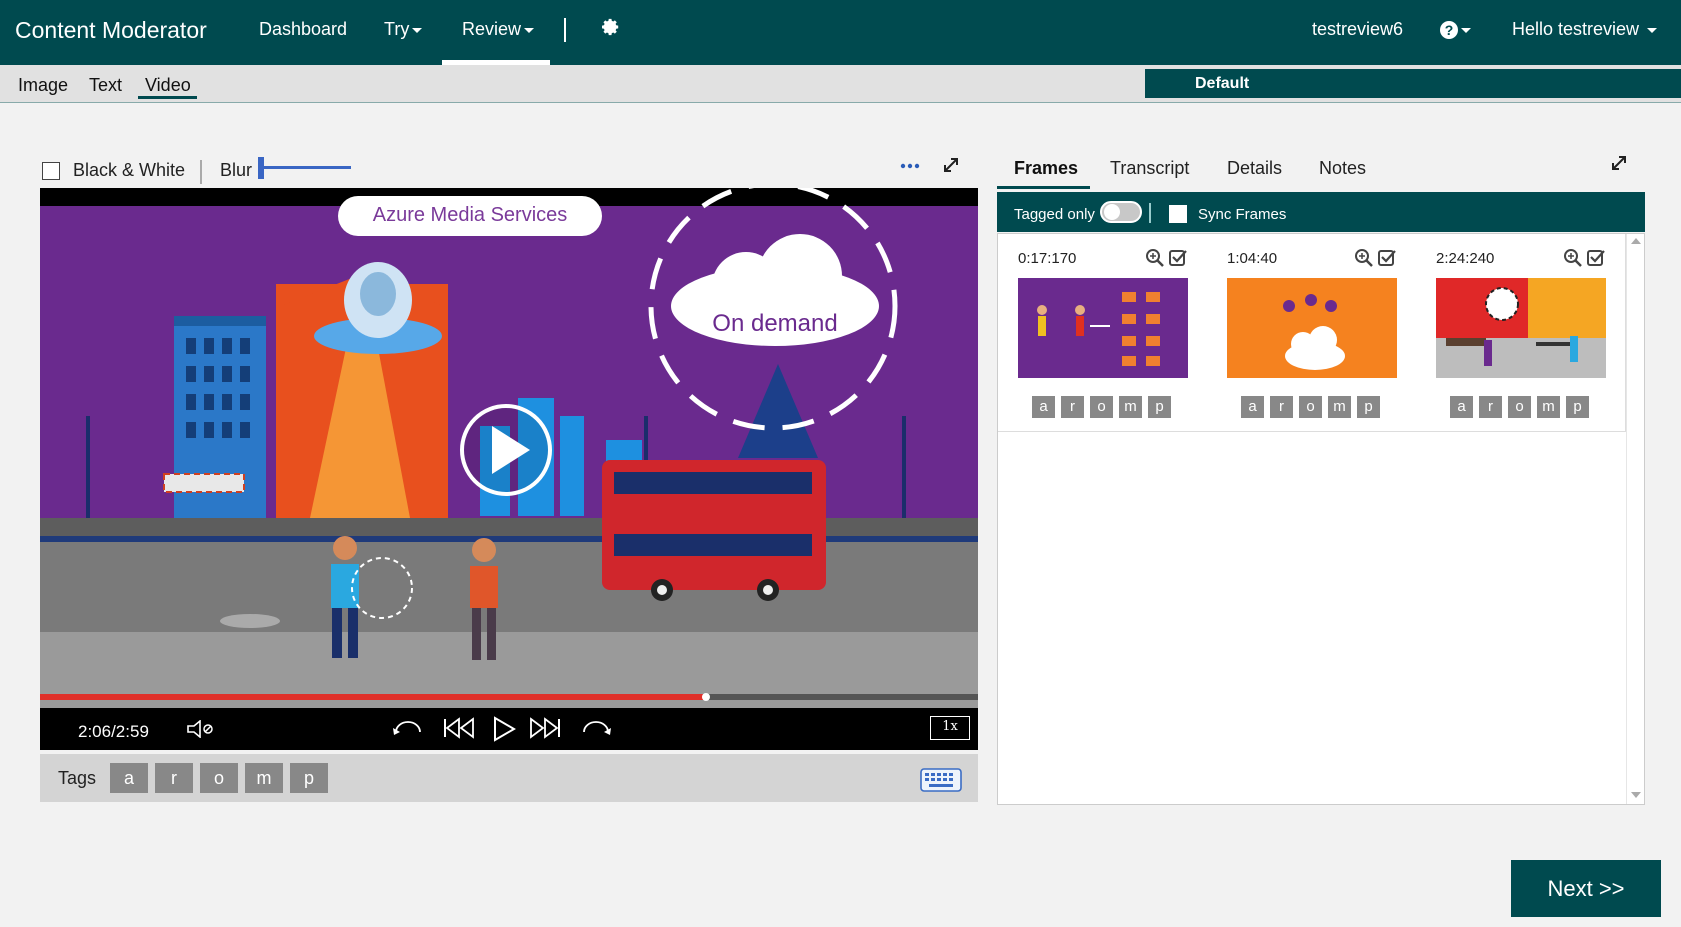 The height and width of the screenshot is (927, 1681). What do you see at coordinates (1357, 29) in the screenshot?
I see `team-selector: testreview6` at bounding box center [1357, 29].